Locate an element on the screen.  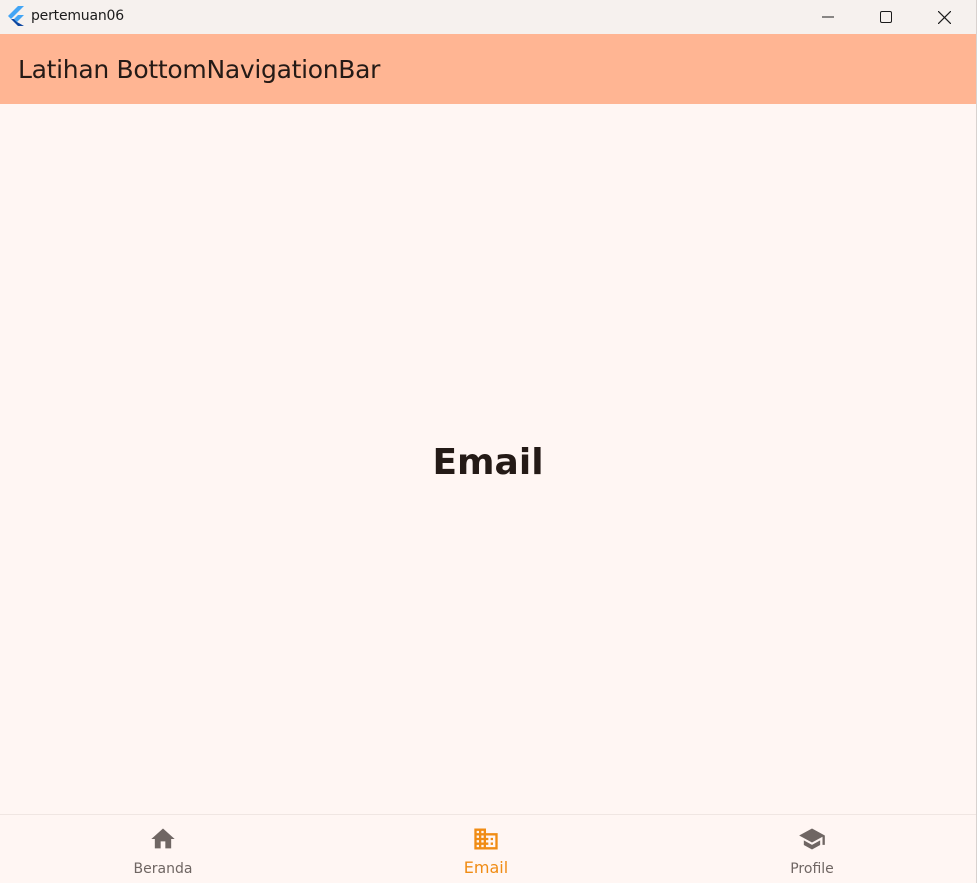
business-icon is located at coordinates (486, 839).